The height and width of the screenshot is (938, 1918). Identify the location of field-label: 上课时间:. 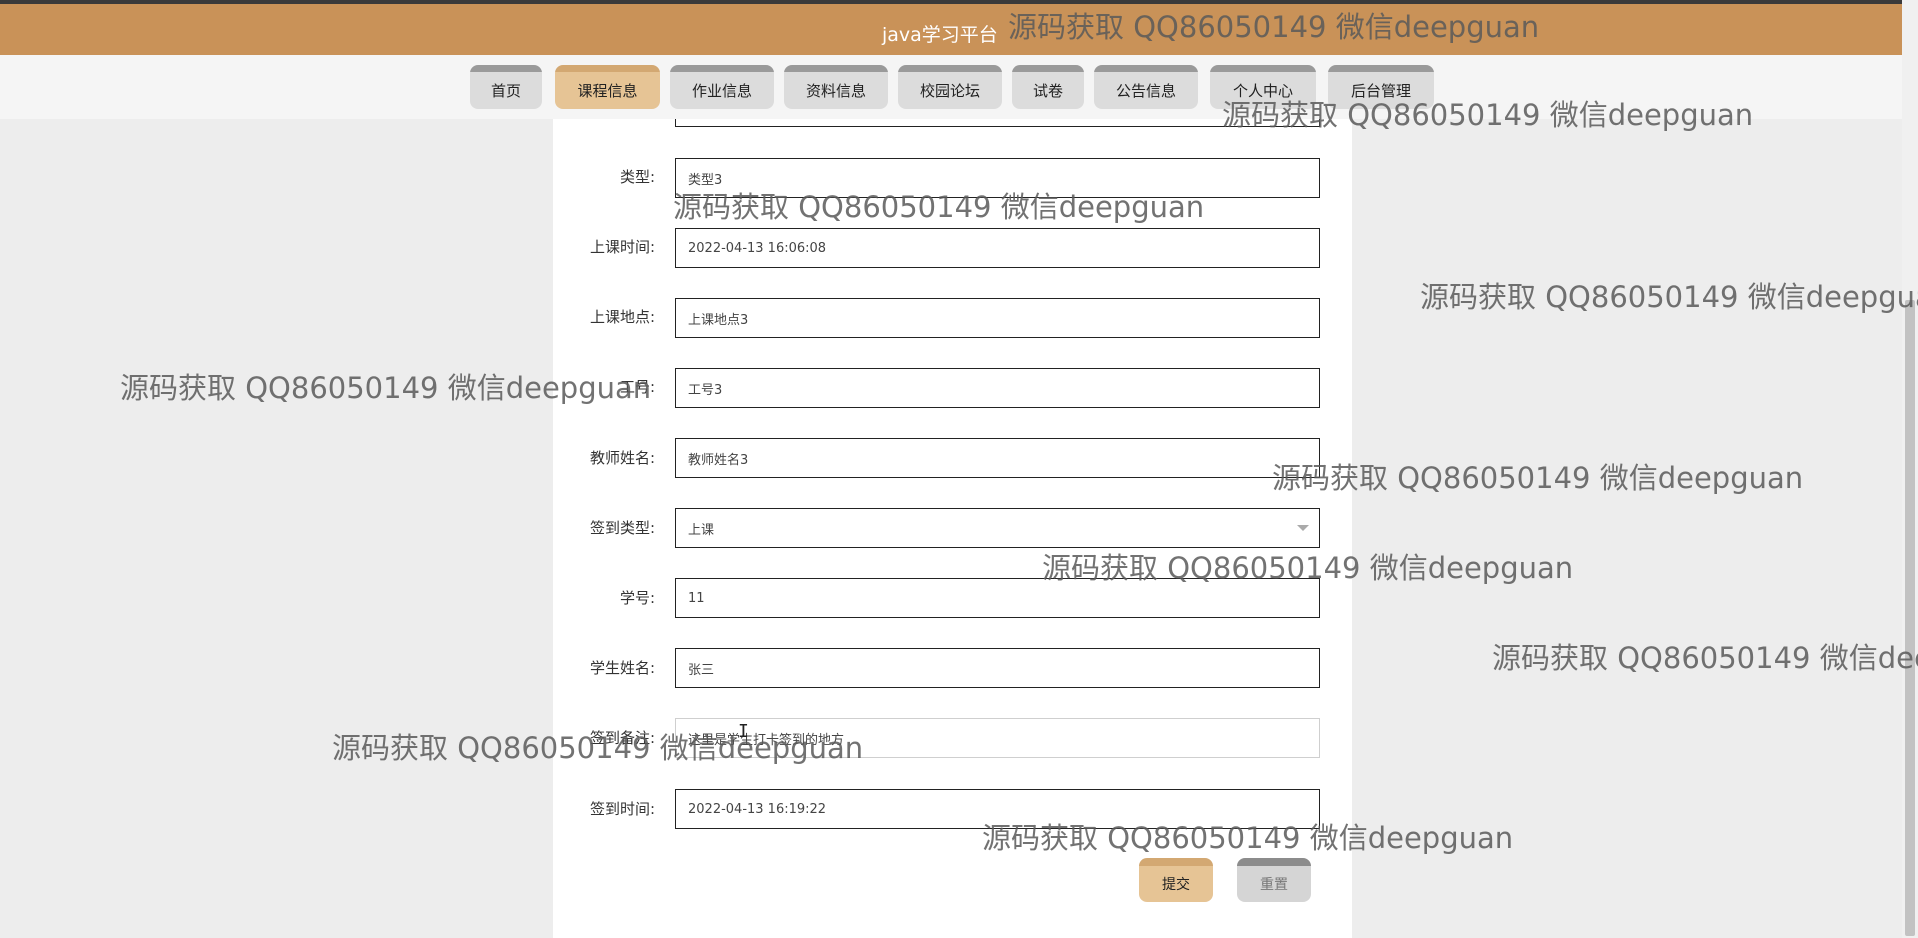
(622, 247).